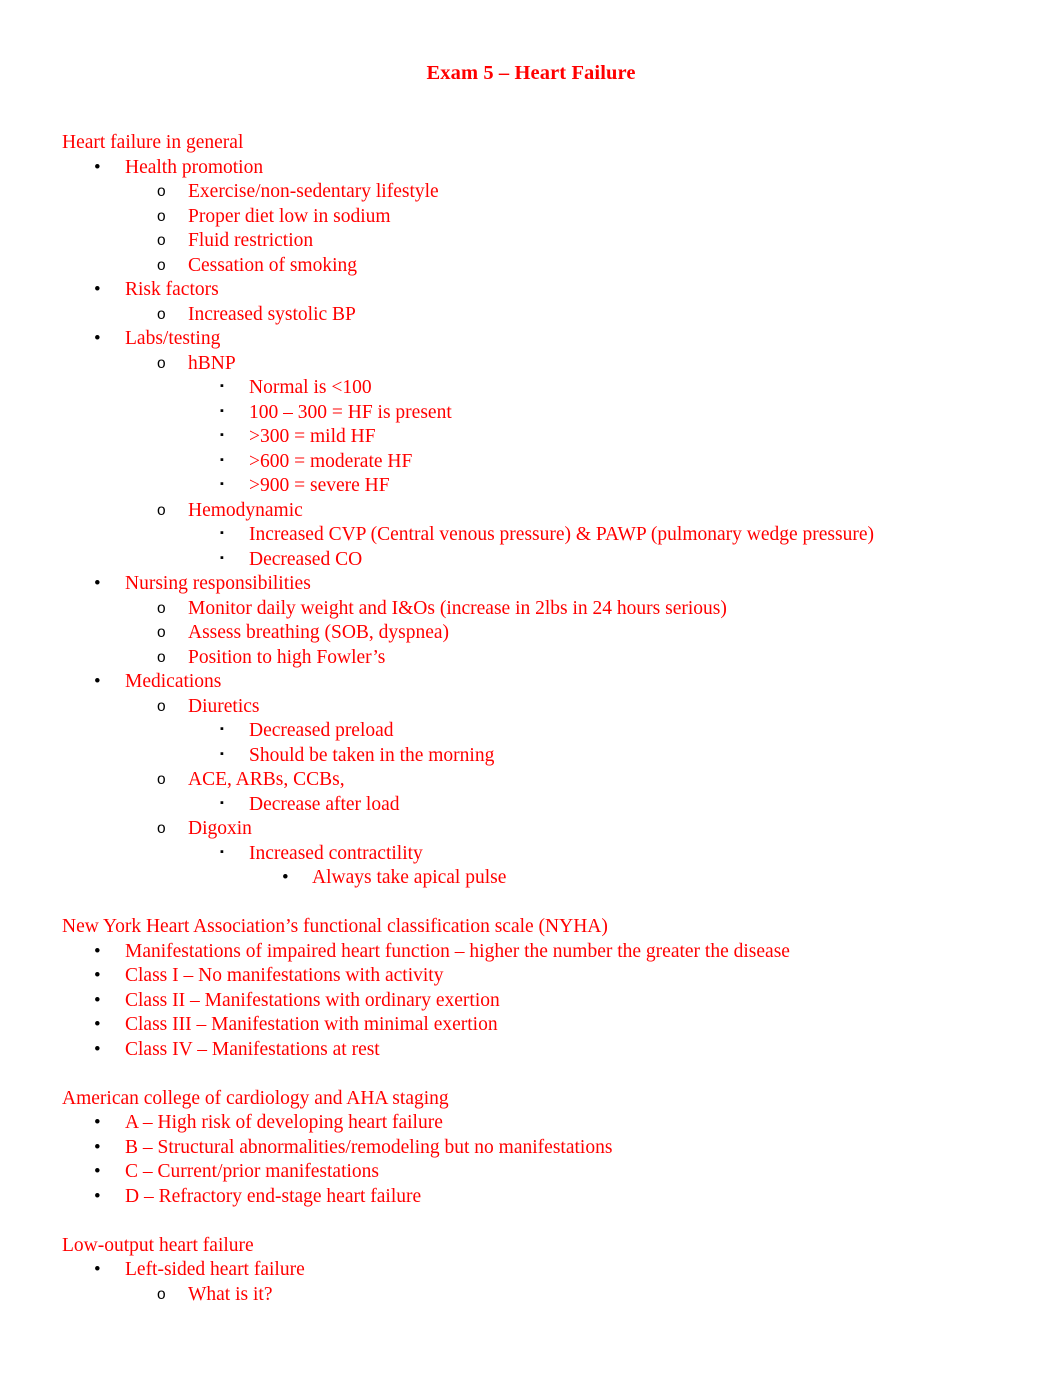 This screenshot has width=1062, height=1377. What do you see at coordinates (531, 1295) in the screenshot?
I see `list-item: o What is it?` at bounding box center [531, 1295].